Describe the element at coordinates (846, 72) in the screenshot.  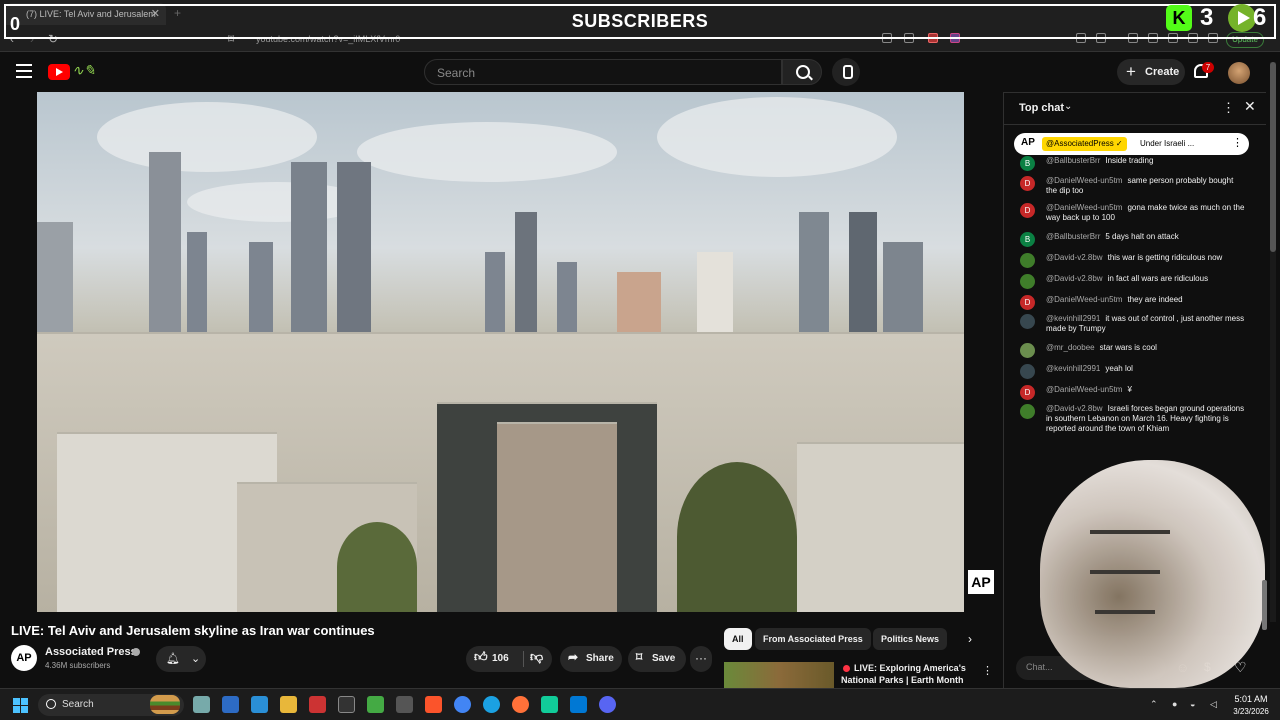
I see `microphone-icon` at that location.